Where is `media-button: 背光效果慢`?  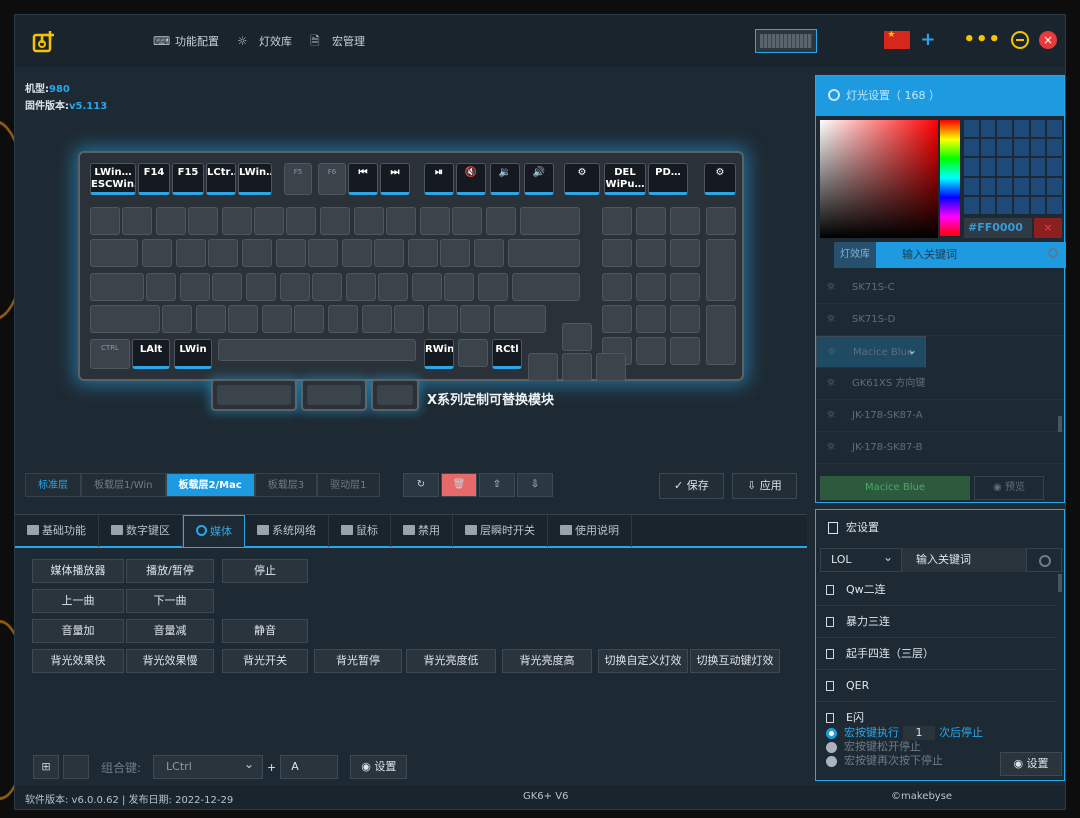 media-button: 背光效果慢 is located at coordinates (170, 661).